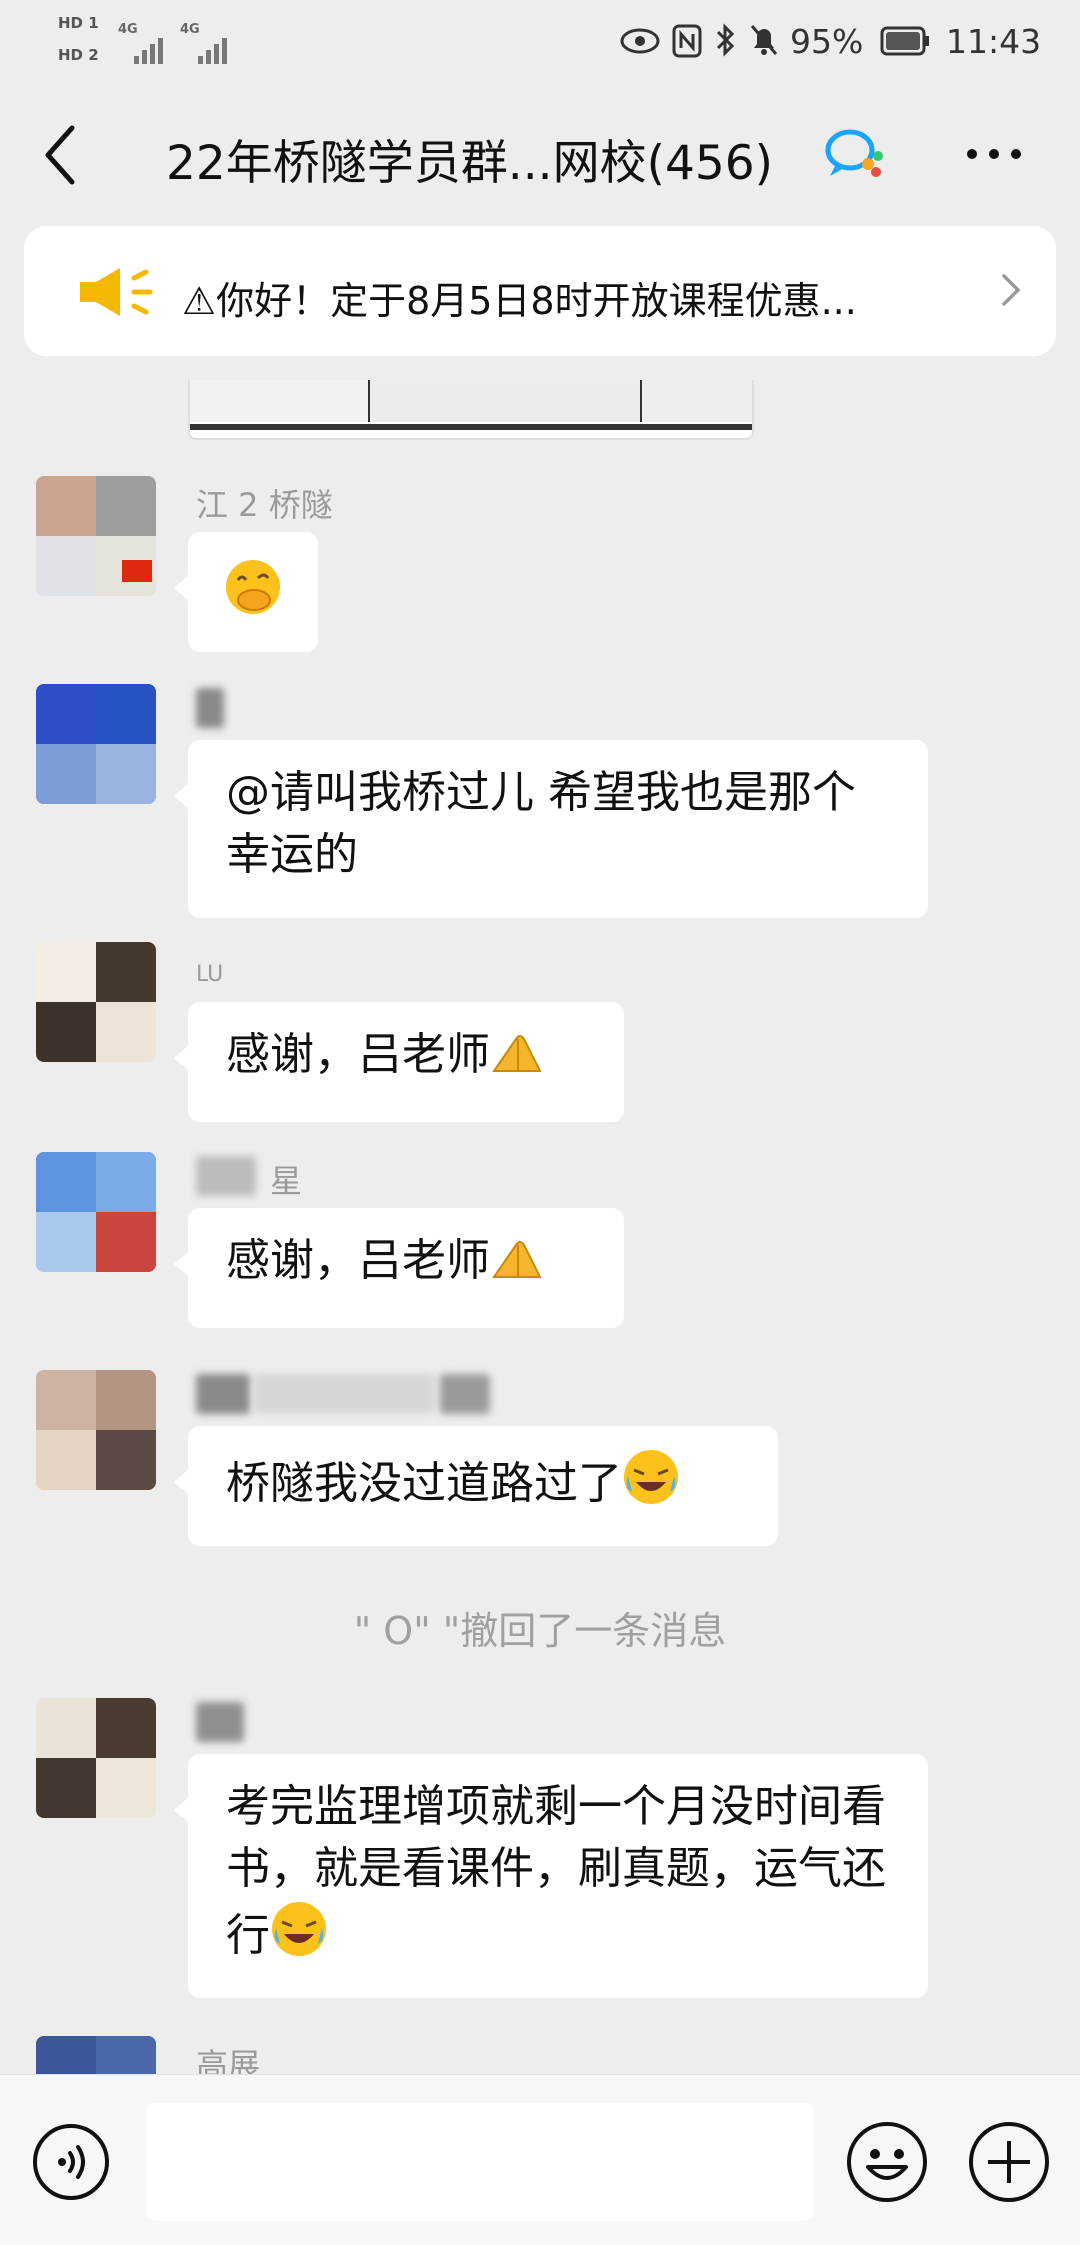 The width and height of the screenshot is (1080, 2245). I want to click on sender-name: 星, so click(286, 1181).